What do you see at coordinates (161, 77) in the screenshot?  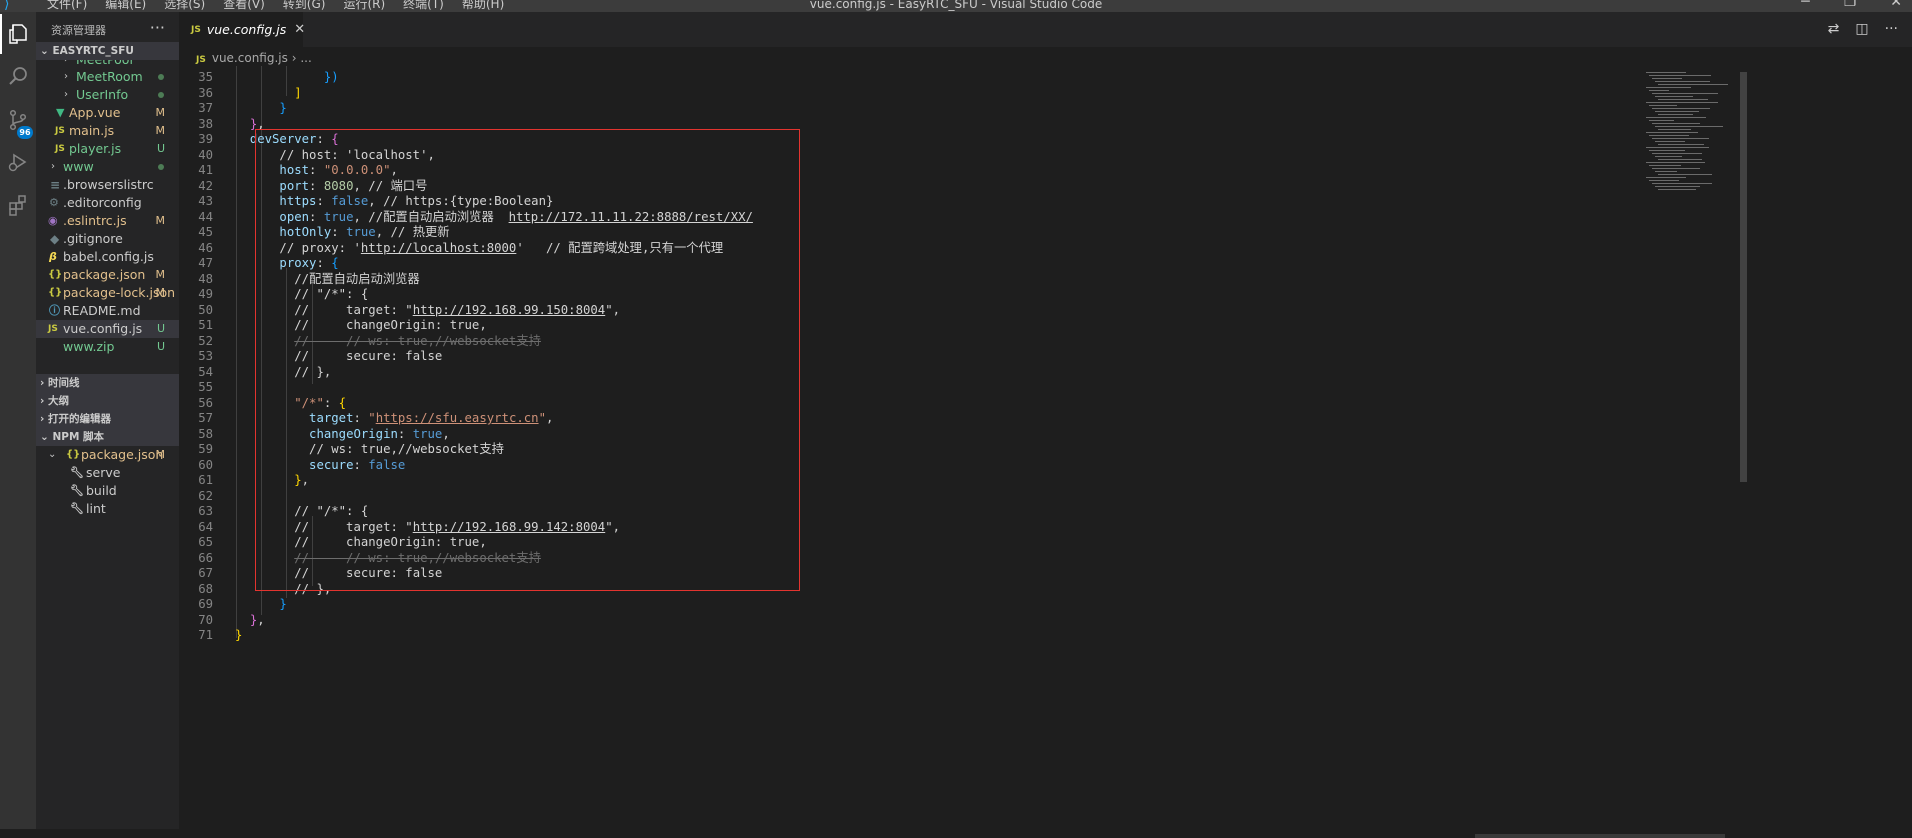 I see `modified-dot-icon` at bounding box center [161, 77].